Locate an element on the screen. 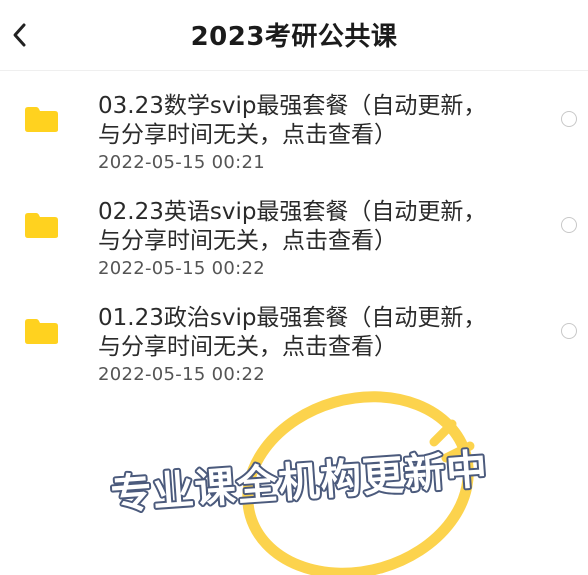 The image size is (588, 575). sparkle-stroke is located at coordinates (443, 433).